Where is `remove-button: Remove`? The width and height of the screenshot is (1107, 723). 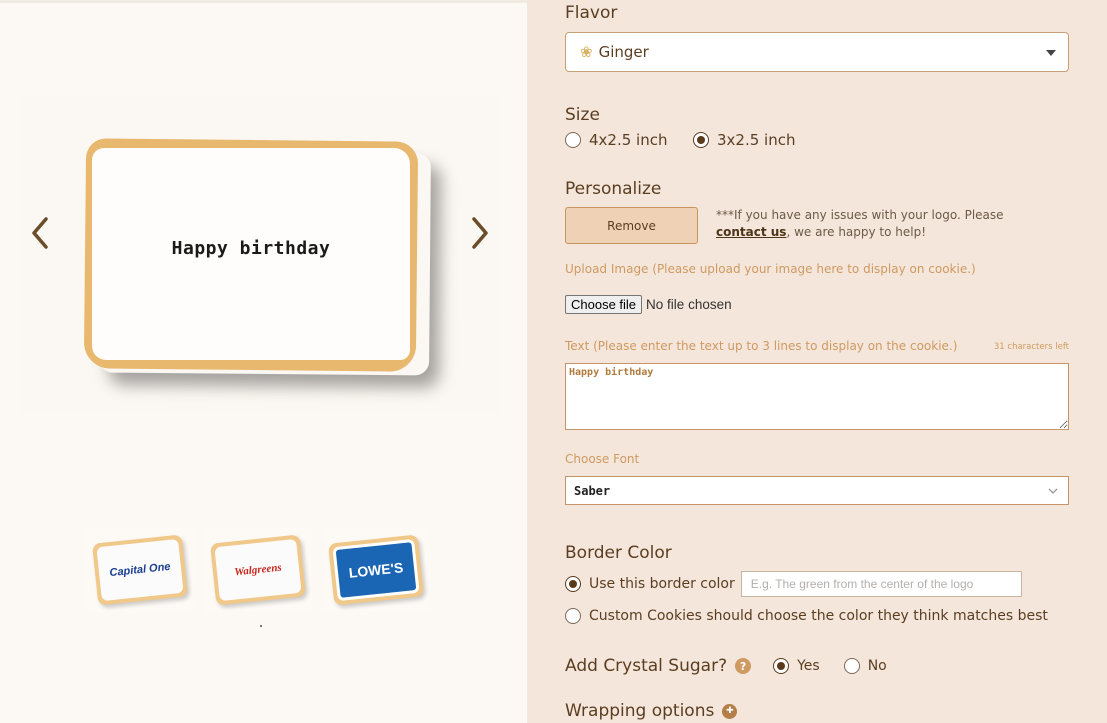
remove-button: Remove is located at coordinates (631, 225).